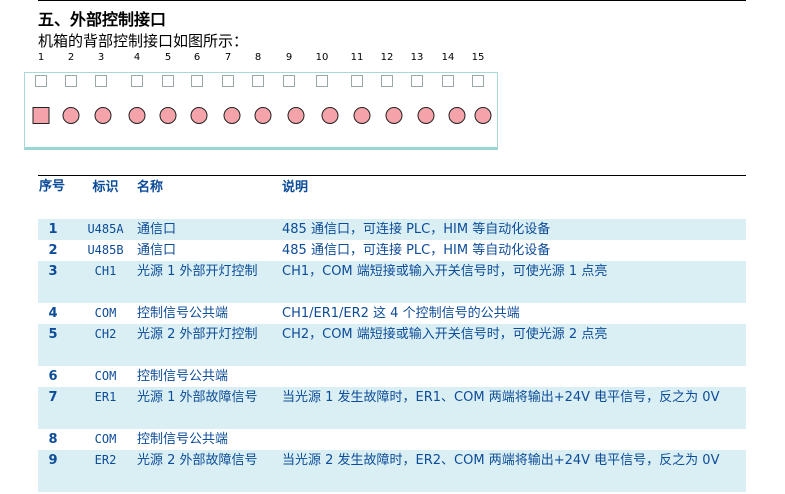 The image size is (785, 494). I want to click on row-code: ER1, so click(105, 397).